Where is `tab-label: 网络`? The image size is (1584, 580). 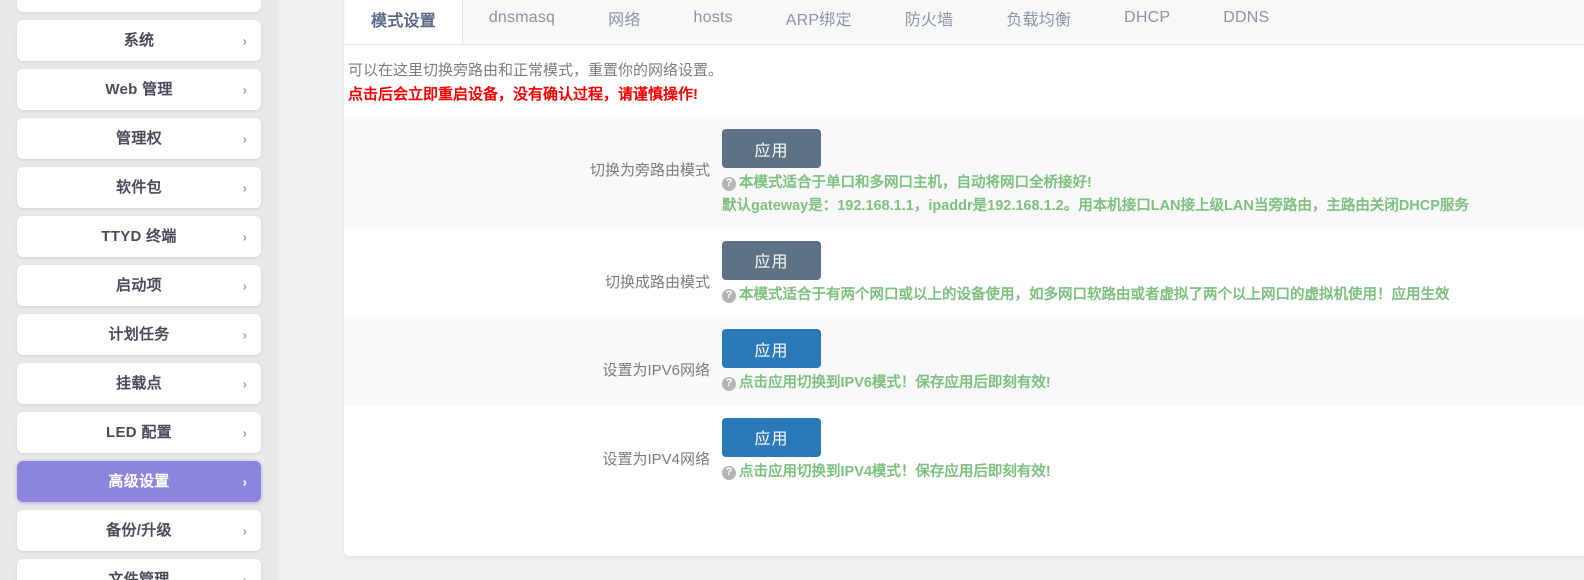 tab-label: 网络 is located at coordinates (624, 20).